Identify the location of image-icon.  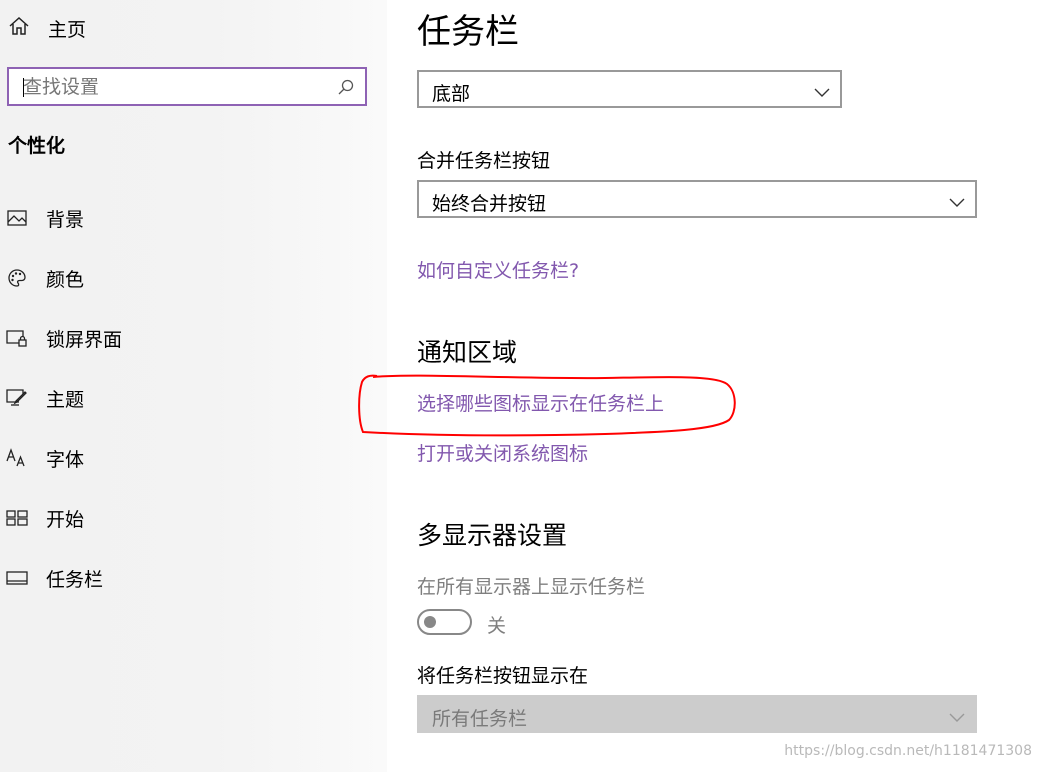
(17, 218).